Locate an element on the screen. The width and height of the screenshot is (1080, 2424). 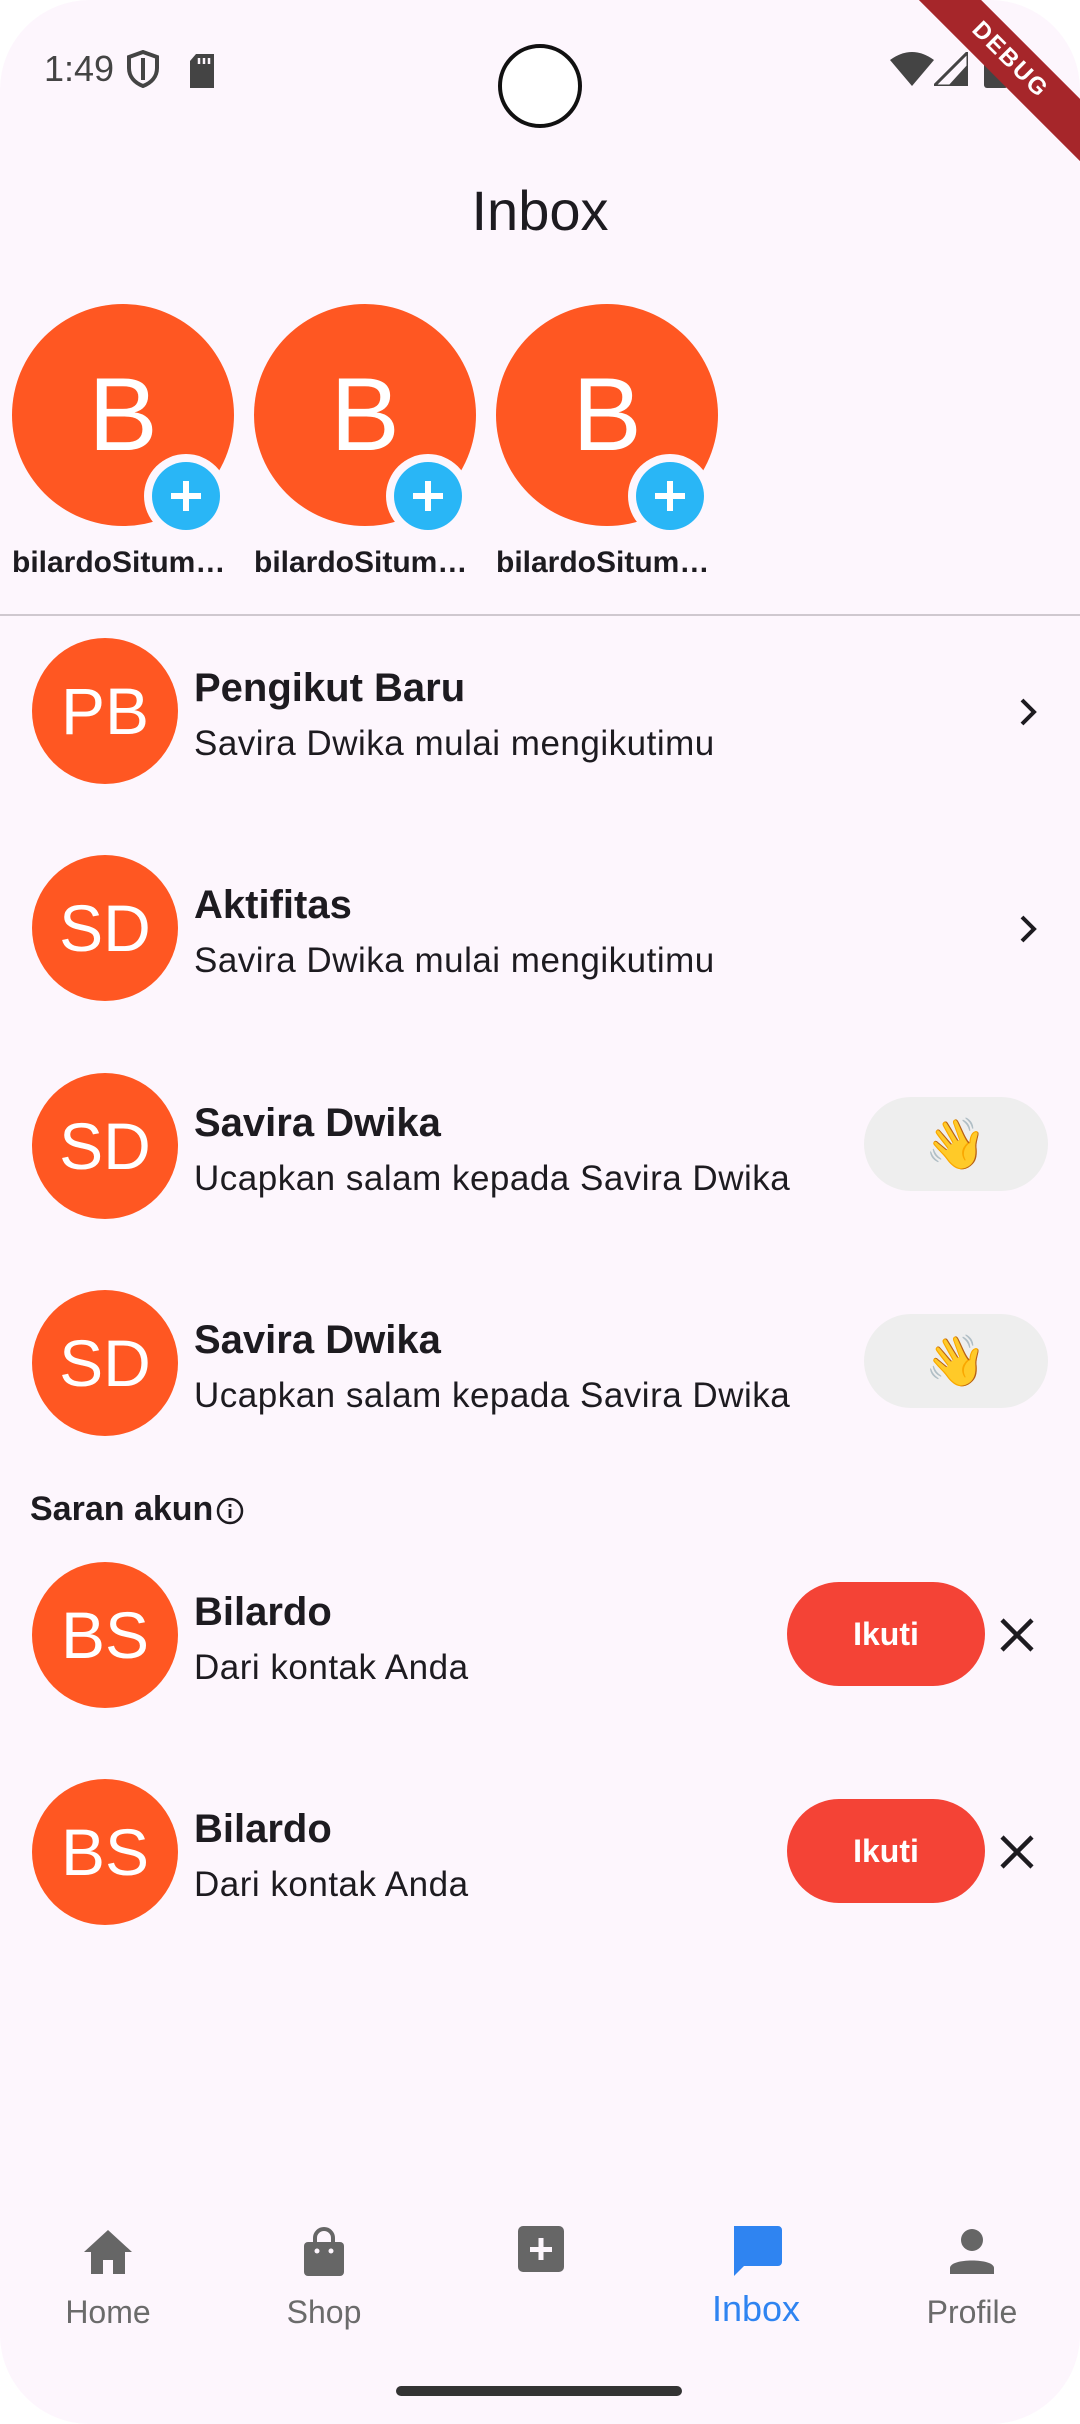
add-box-icon is located at coordinates (541, 2249).